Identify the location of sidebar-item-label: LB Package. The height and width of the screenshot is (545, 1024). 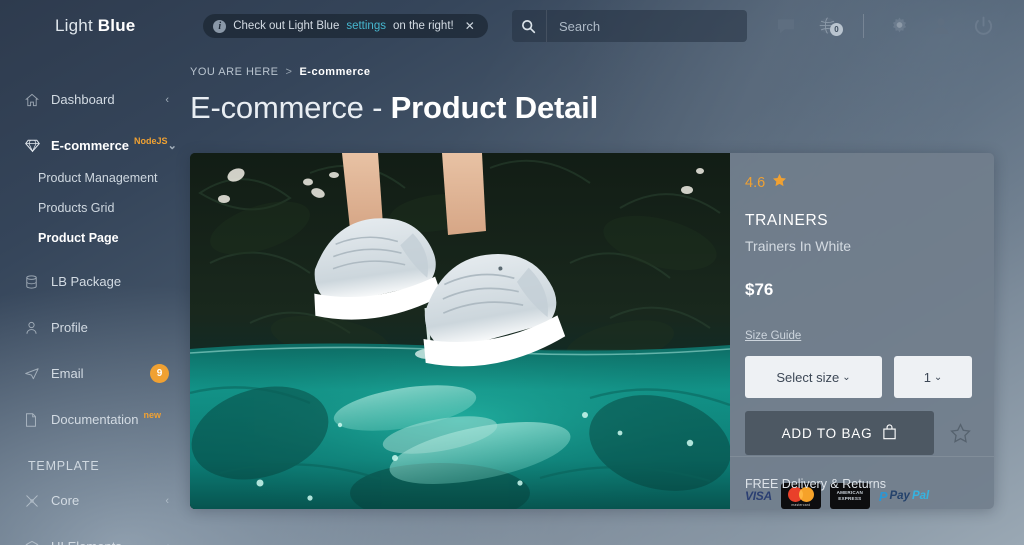
(86, 281).